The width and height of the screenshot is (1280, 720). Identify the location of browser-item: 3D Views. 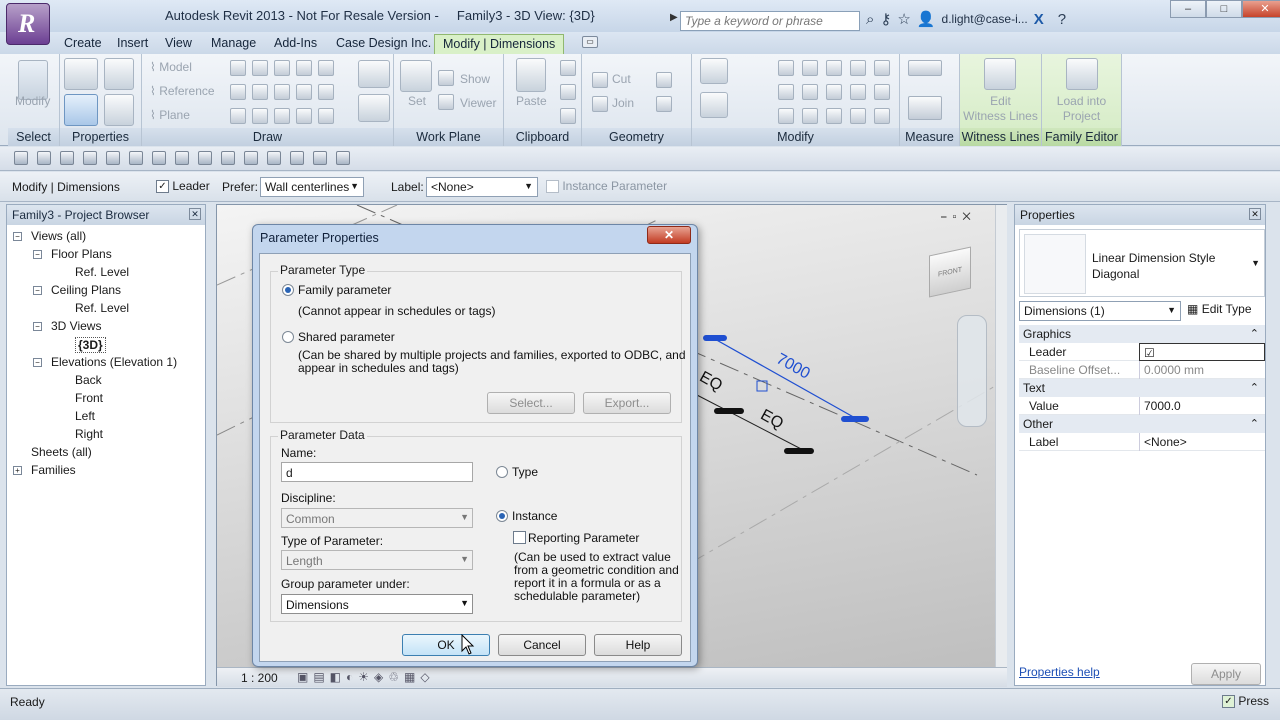
(76, 326).